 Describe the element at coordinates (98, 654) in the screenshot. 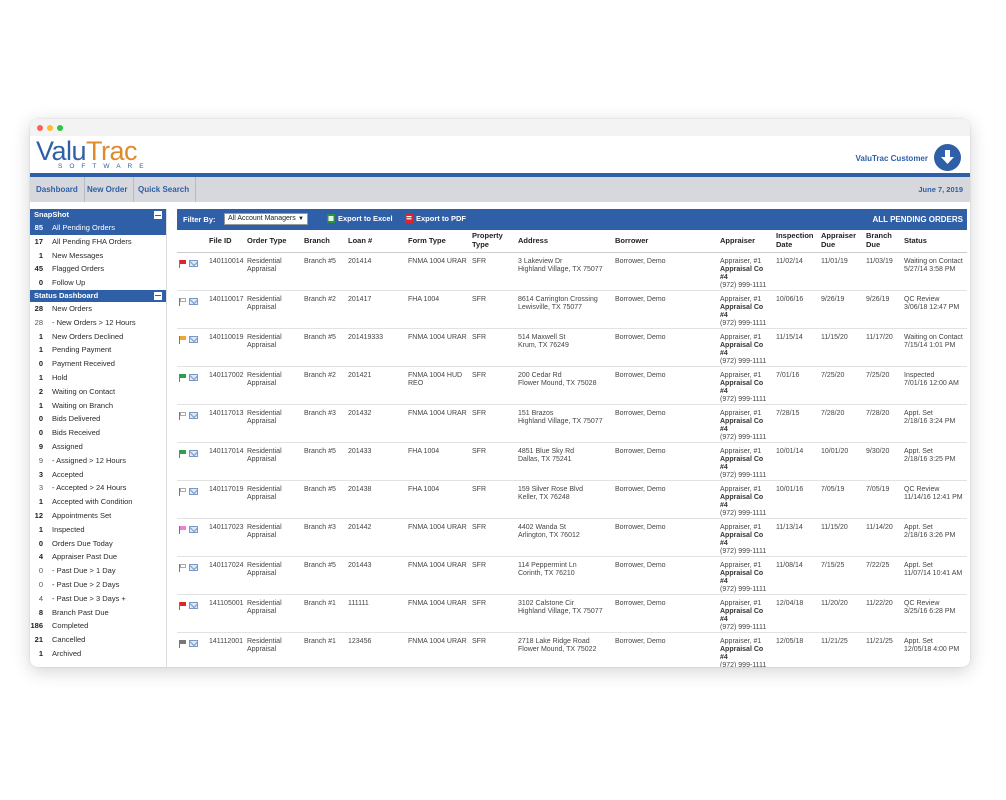

I see `sidebar-item: 1 Archived` at that location.